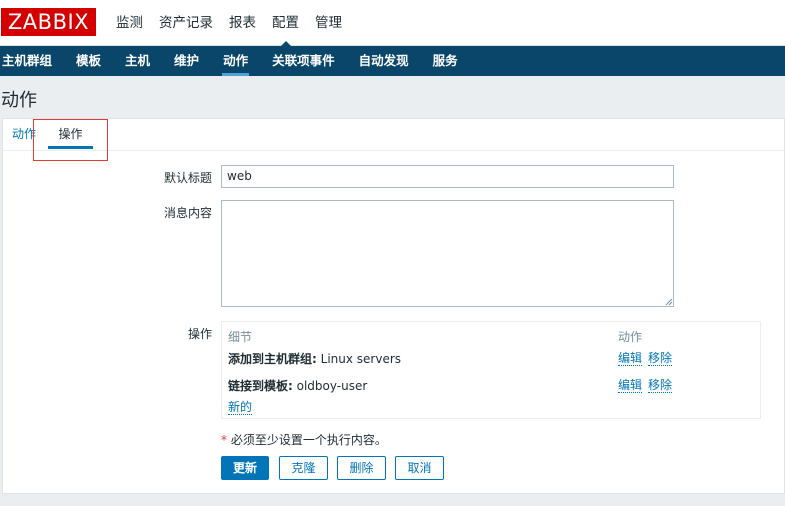 Image resolution: width=785 pixels, height=506 pixels. Describe the element at coordinates (392, 23) in the screenshot. I see `top-bar: ZABBIX 监测 资产记录 报表 配置 管理` at that location.